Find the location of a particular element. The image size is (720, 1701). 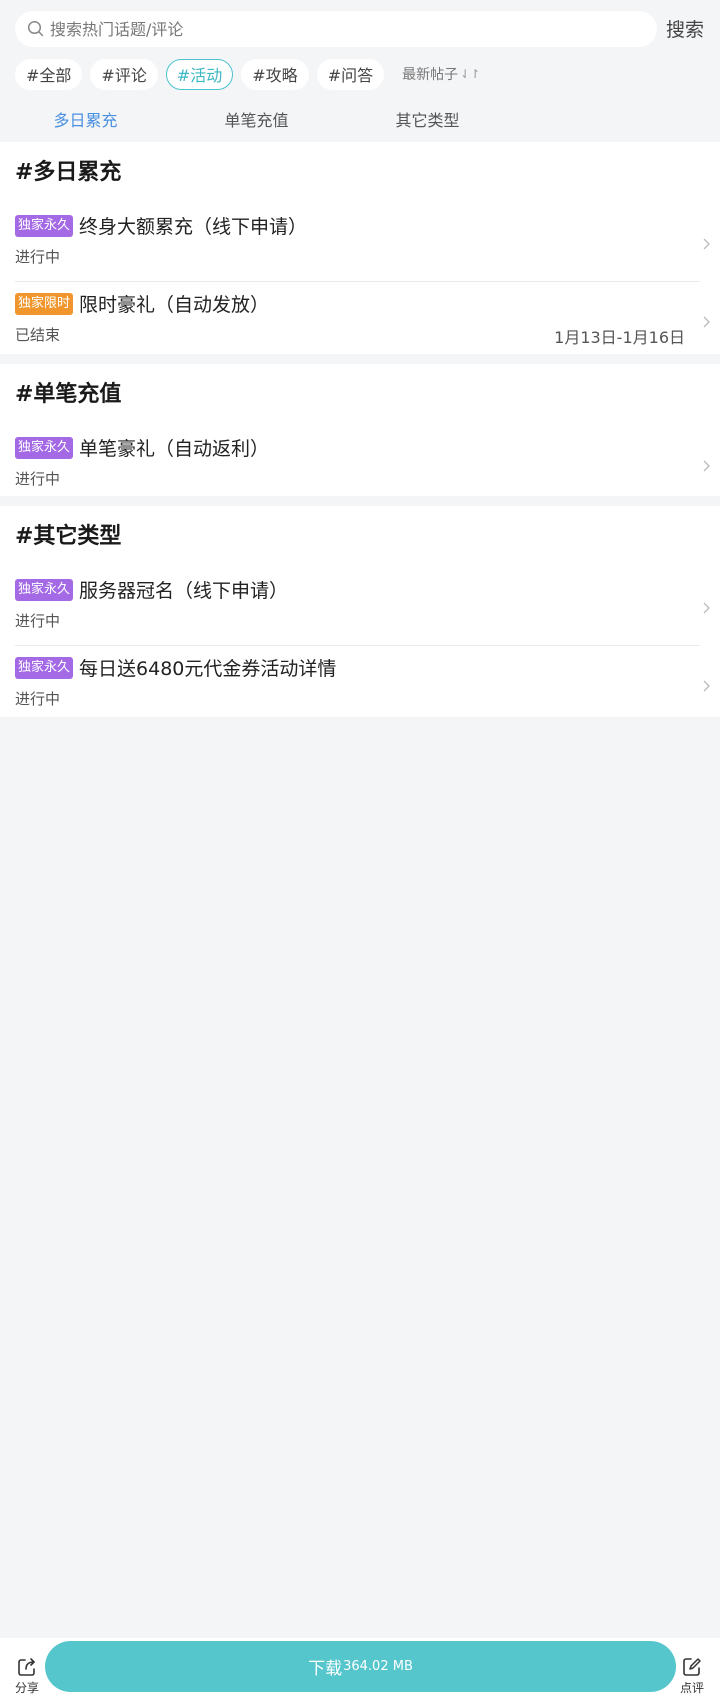

item-date-range: 1月13日-1月16日 is located at coordinates (619, 337).